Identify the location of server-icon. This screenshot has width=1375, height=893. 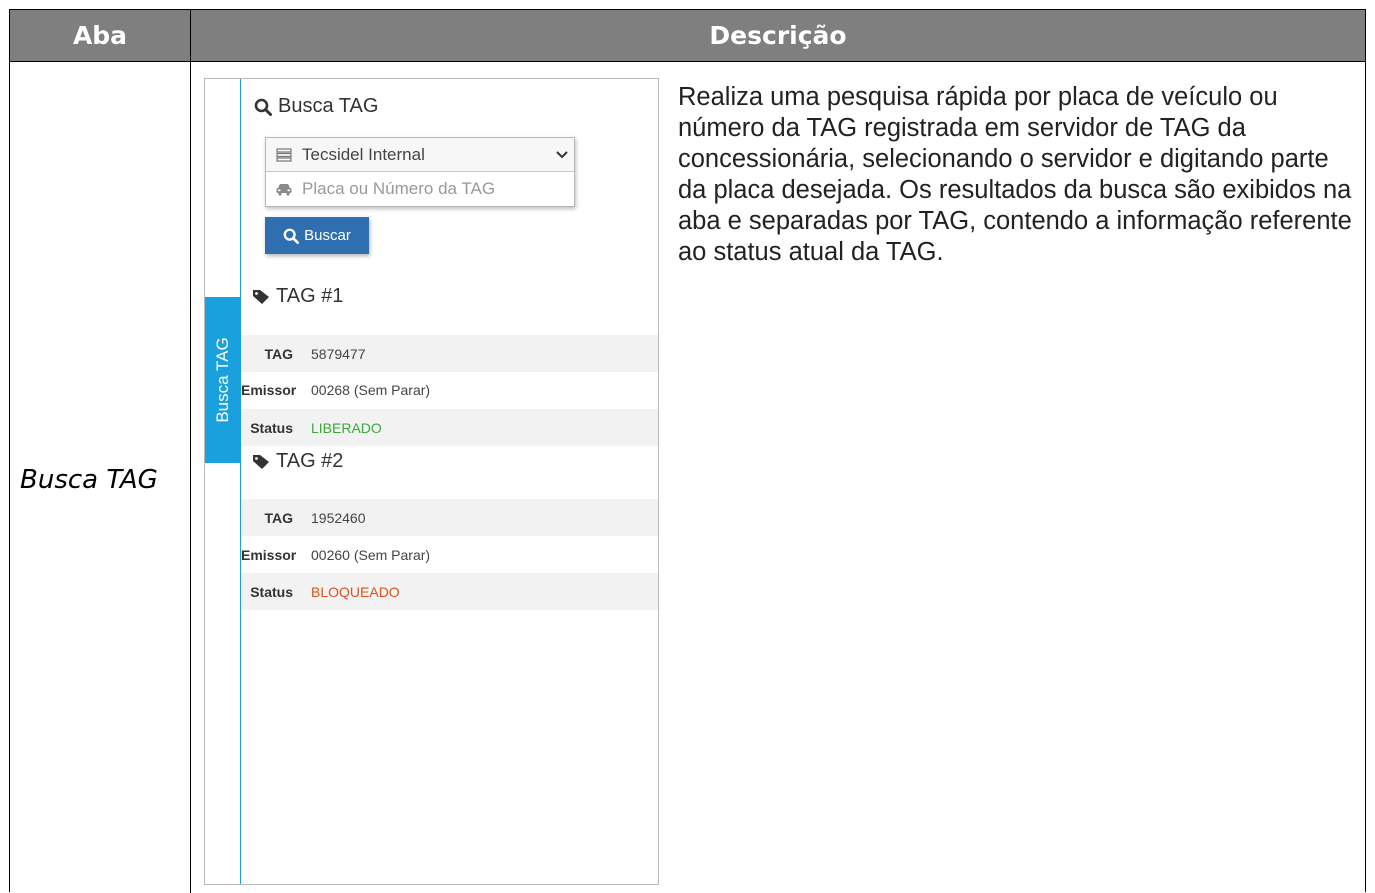
(284, 154).